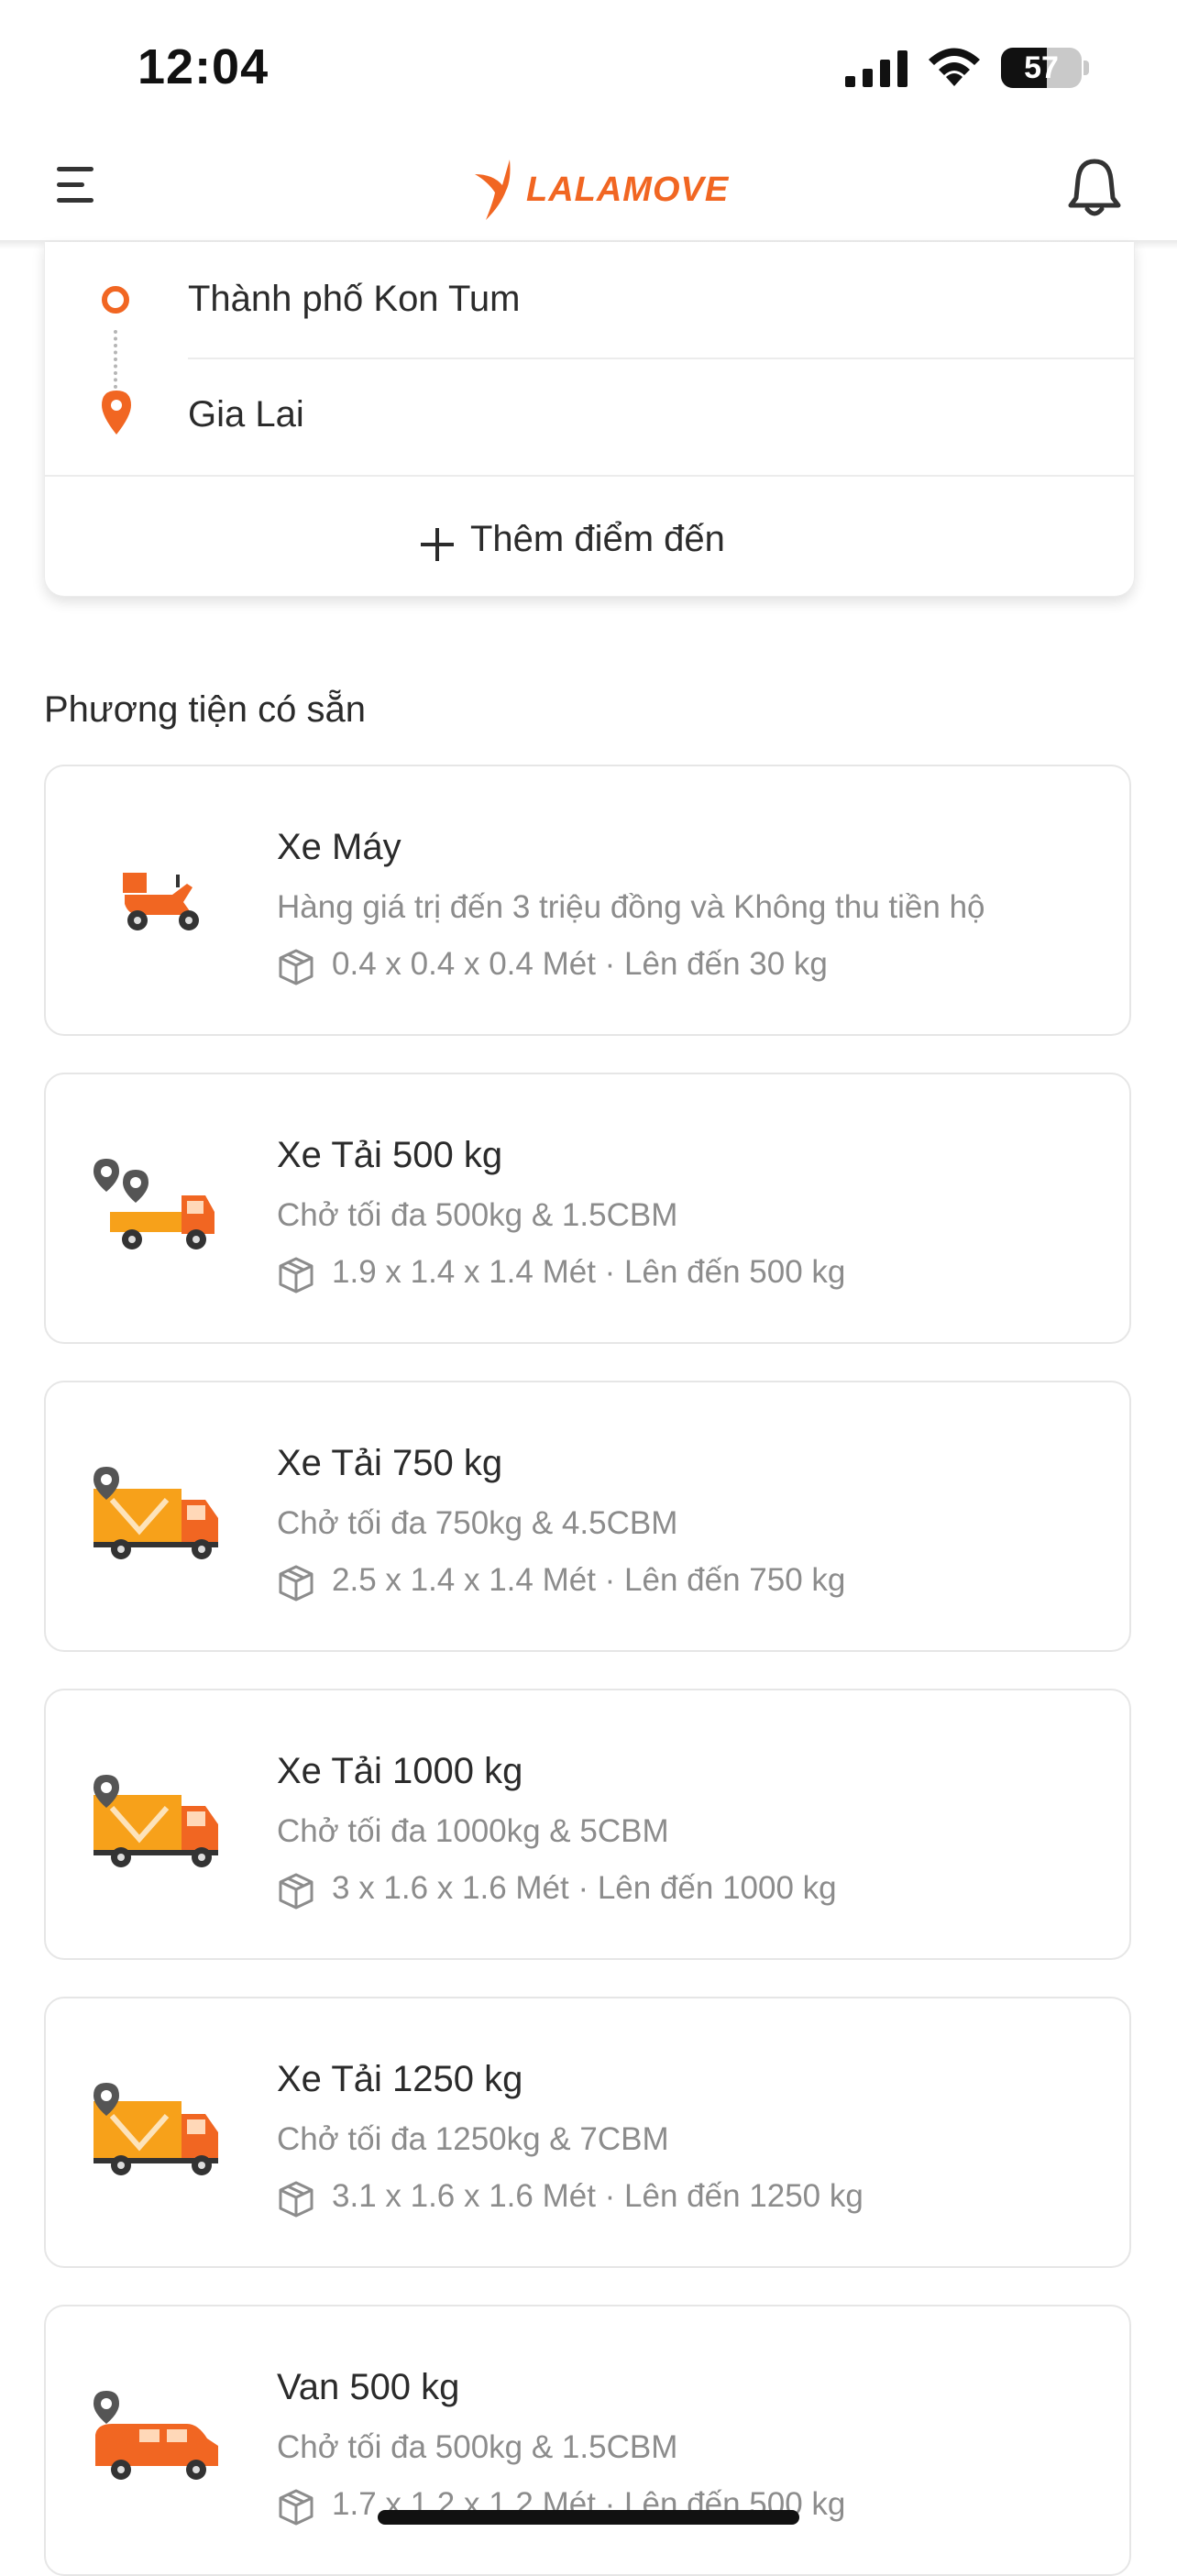 The width and height of the screenshot is (1177, 2576). I want to click on vehicle-name: Xe Tải 1250 kg, so click(400, 2079).